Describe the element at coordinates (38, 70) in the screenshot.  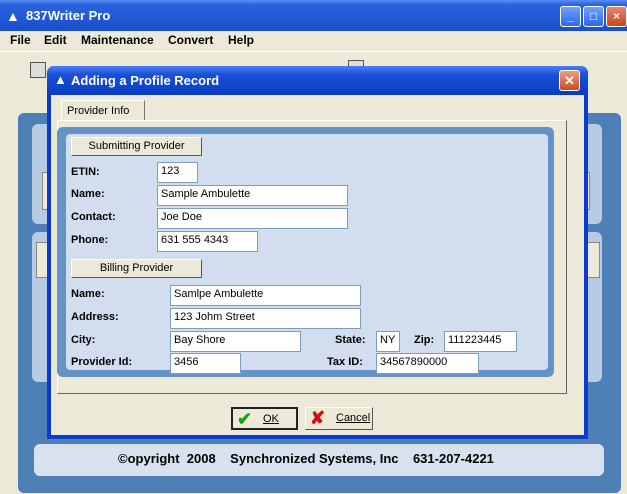
I see `toolbar-icon` at that location.